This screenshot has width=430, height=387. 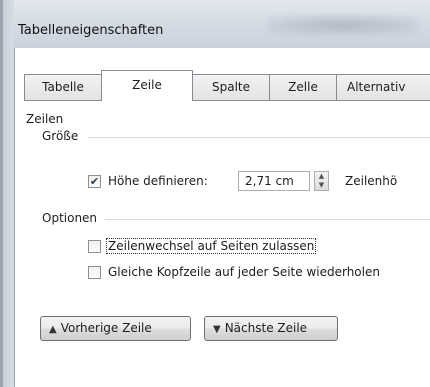 I want to click on hoehe-spinner: ▲ ▼, so click(x=321, y=181).